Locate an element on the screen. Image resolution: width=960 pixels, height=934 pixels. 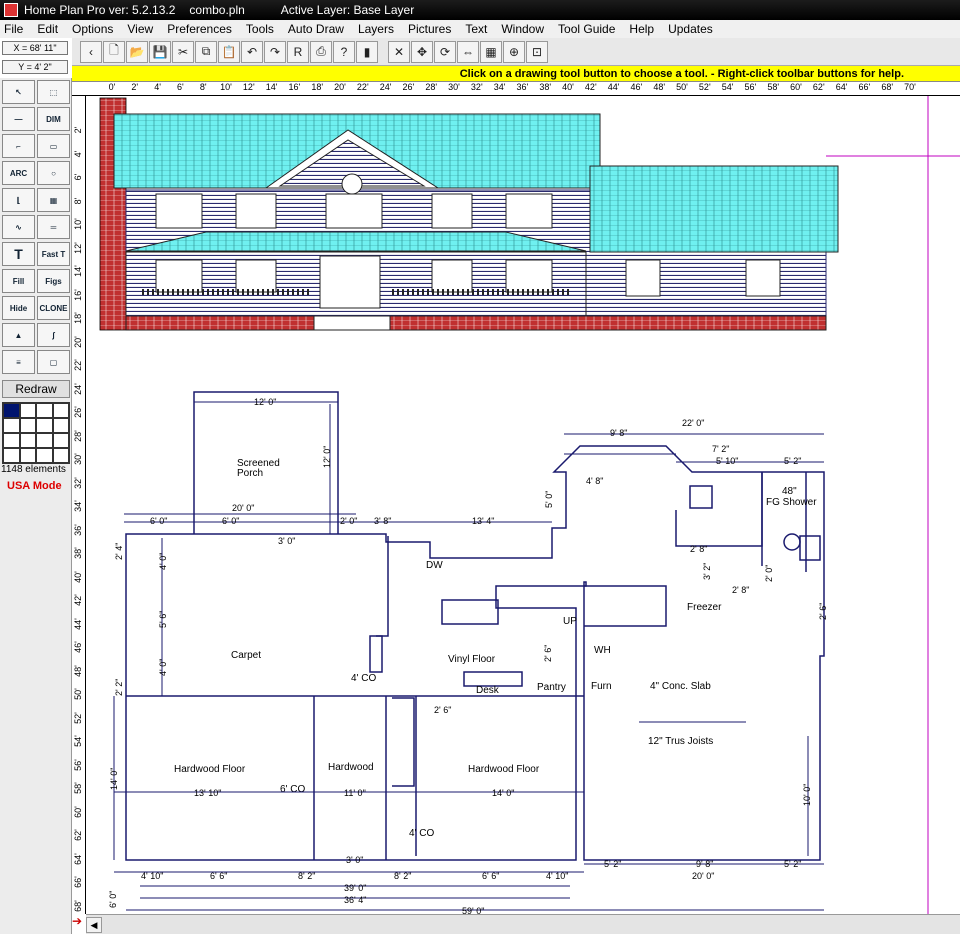
menu-pictures: Pictures is located at coordinates (429, 29).